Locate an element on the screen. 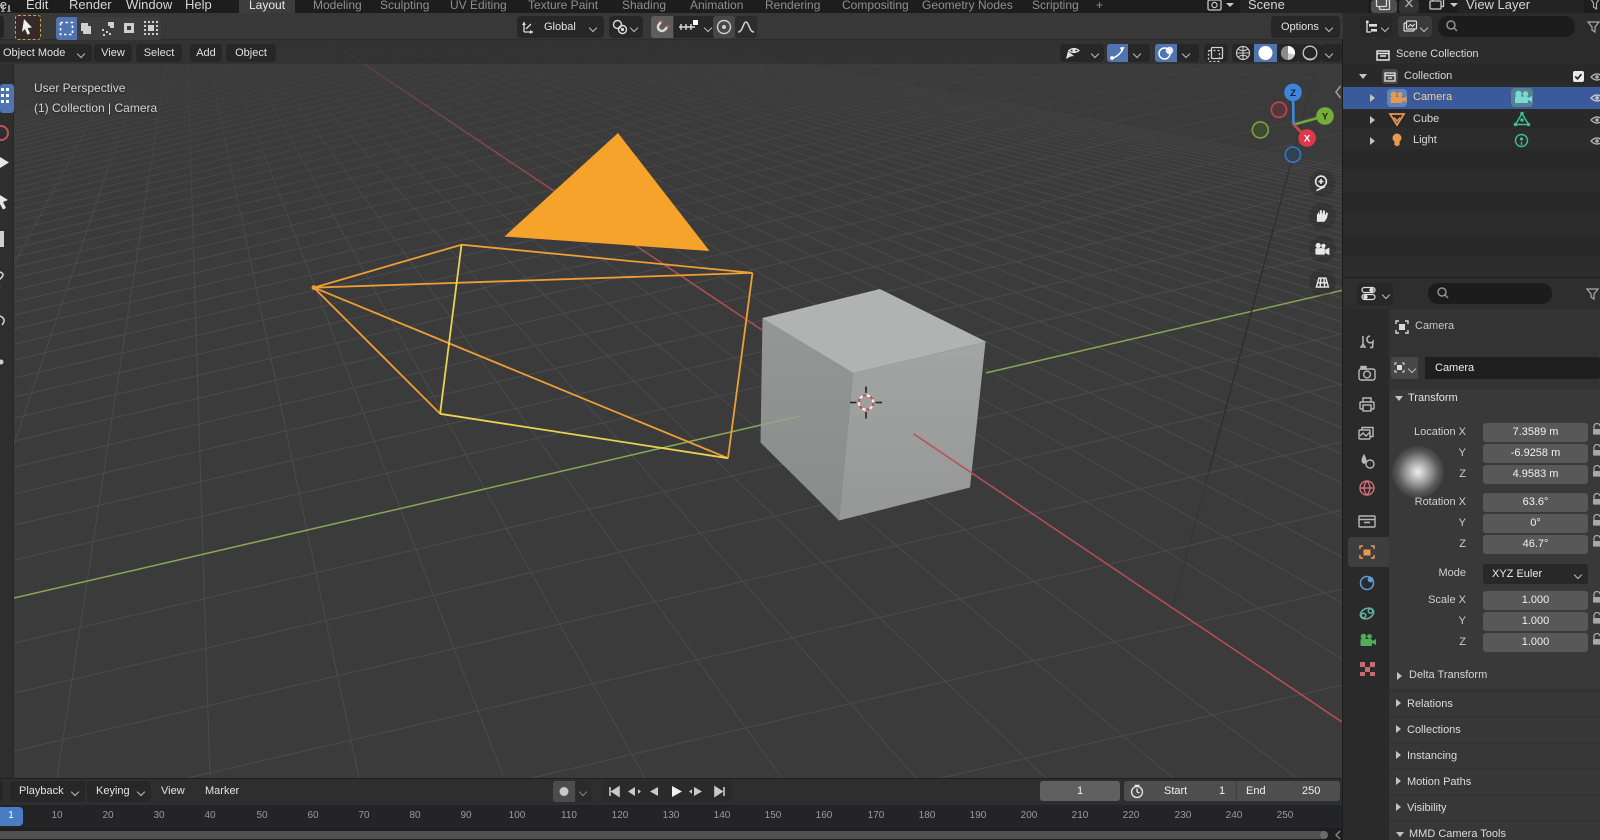 The height and width of the screenshot is (840, 1600). svg-text: X is located at coordinates (1307, 139).